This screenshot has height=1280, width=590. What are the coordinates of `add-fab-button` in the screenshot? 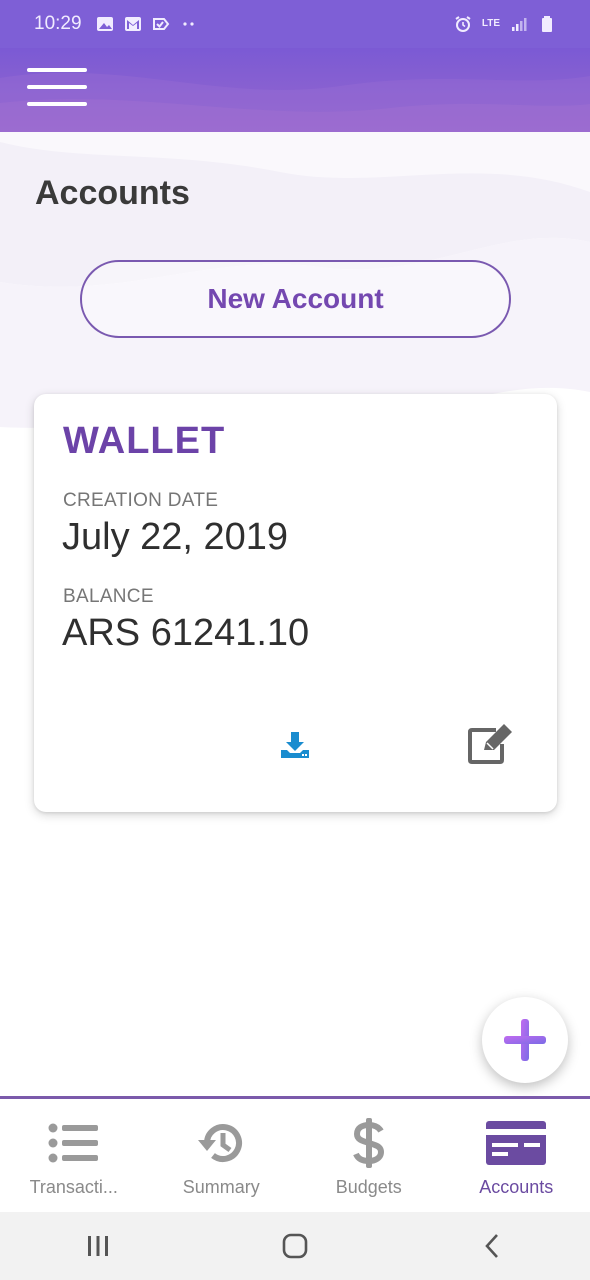 It's located at (525, 1040).